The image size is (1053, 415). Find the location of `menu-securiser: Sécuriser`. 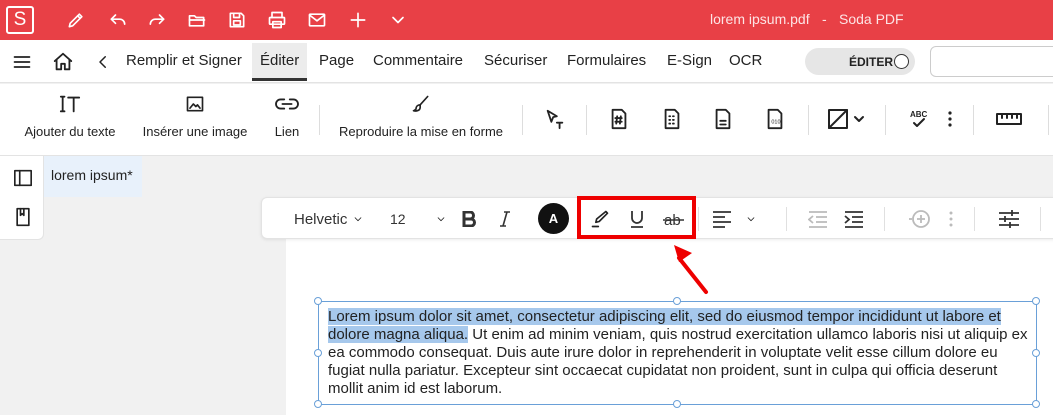

menu-securiser: Sécuriser is located at coordinates (515, 60).